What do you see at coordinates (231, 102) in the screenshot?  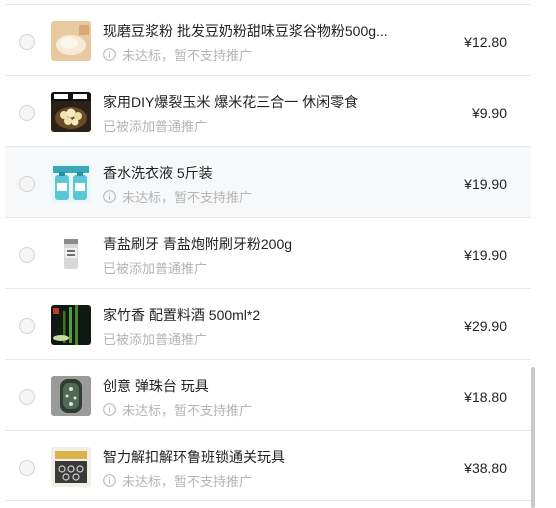 I see `product-title: 家用DIY爆裂玉米 爆米花三合一 休闲零食` at bounding box center [231, 102].